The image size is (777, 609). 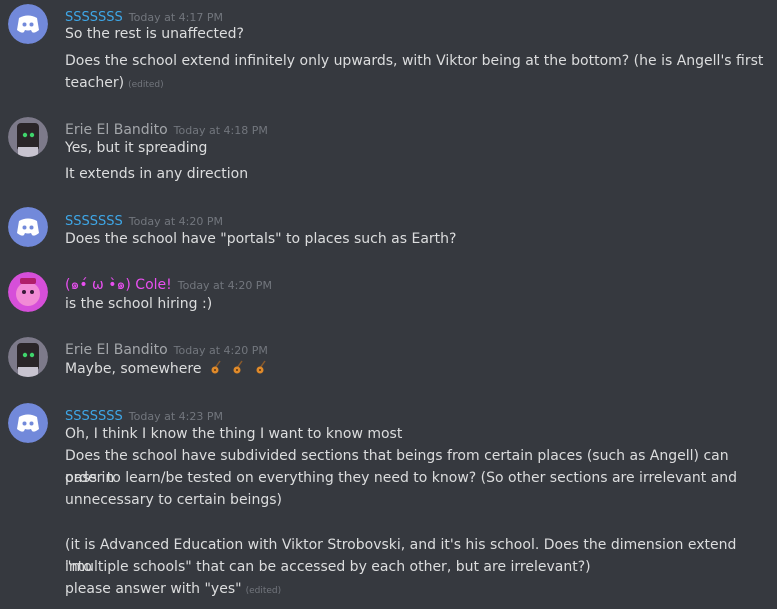 What do you see at coordinates (157, 174) in the screenshot?
I see `message-text: It extends in any direction` at bounding box center [157, 174].